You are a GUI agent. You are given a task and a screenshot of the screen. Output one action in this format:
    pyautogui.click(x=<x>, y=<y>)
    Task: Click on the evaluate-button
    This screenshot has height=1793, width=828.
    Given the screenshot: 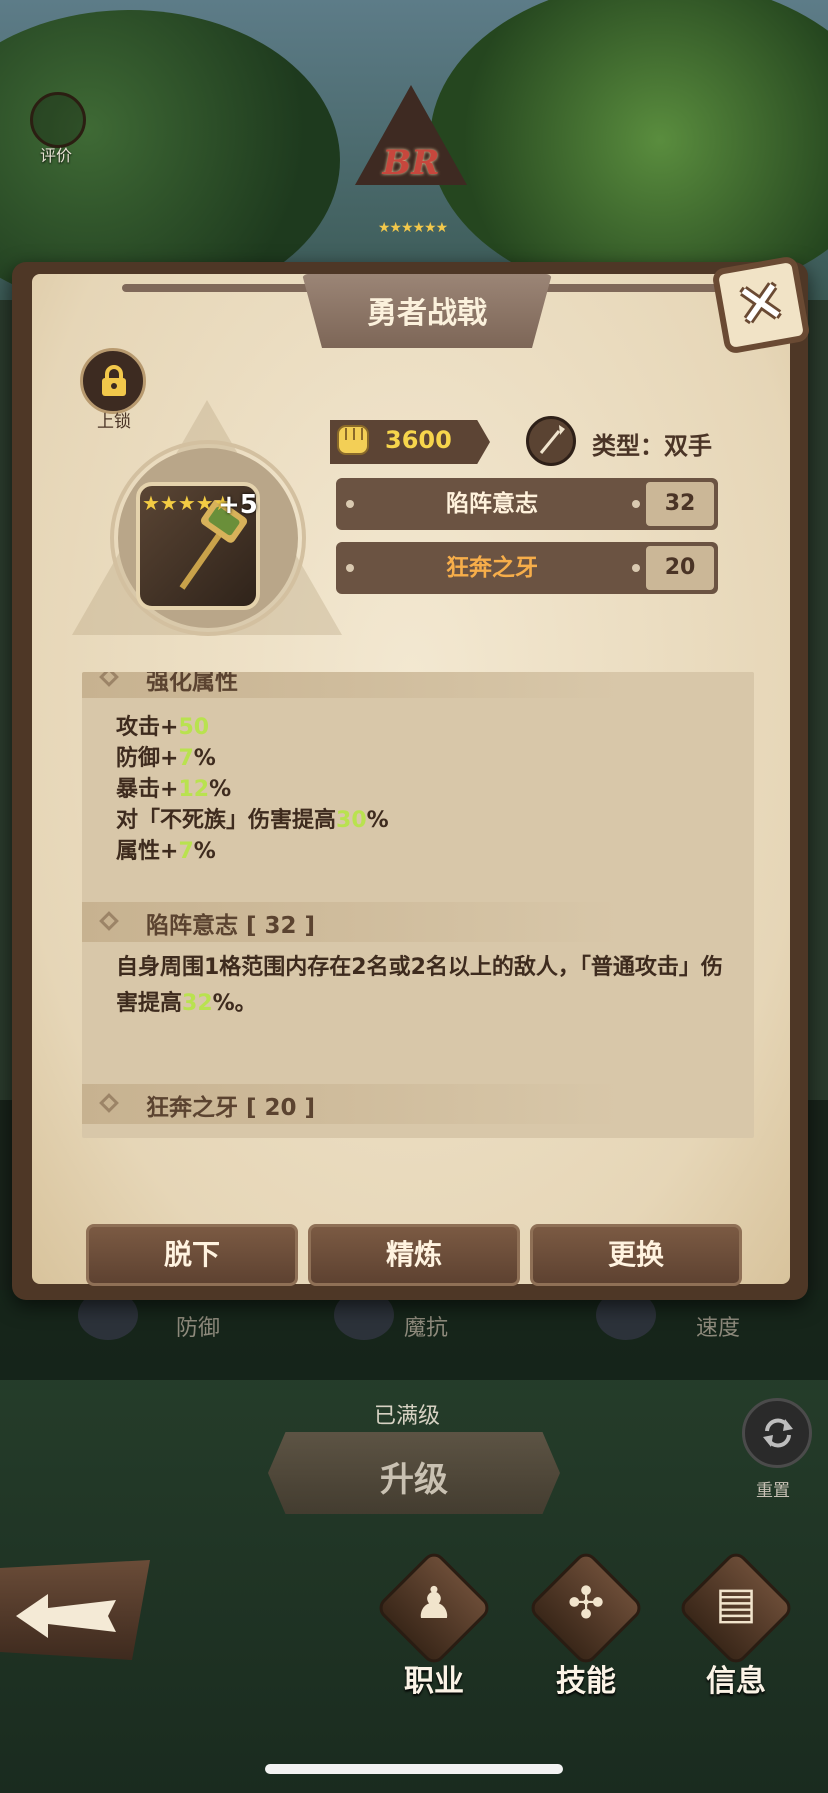 What is the action you would take?
    pyautogui.click(x=58, y=120)
    